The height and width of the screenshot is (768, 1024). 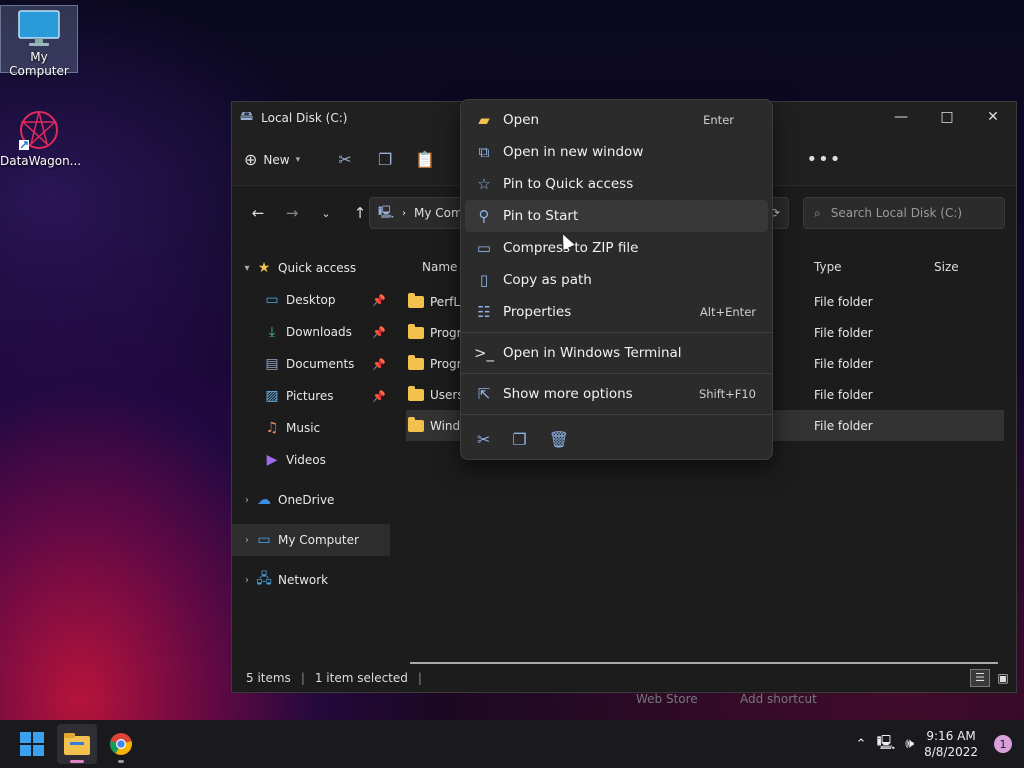 I want to click on close-button: ✕, so click(x=993, y=117).